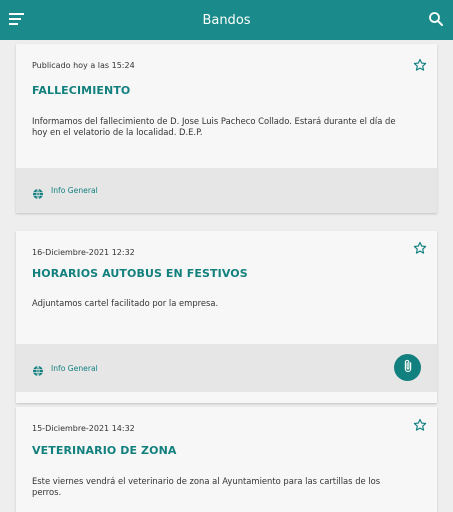  I want to click on card-title: FALLECIMIENTO, so click(81, 90).